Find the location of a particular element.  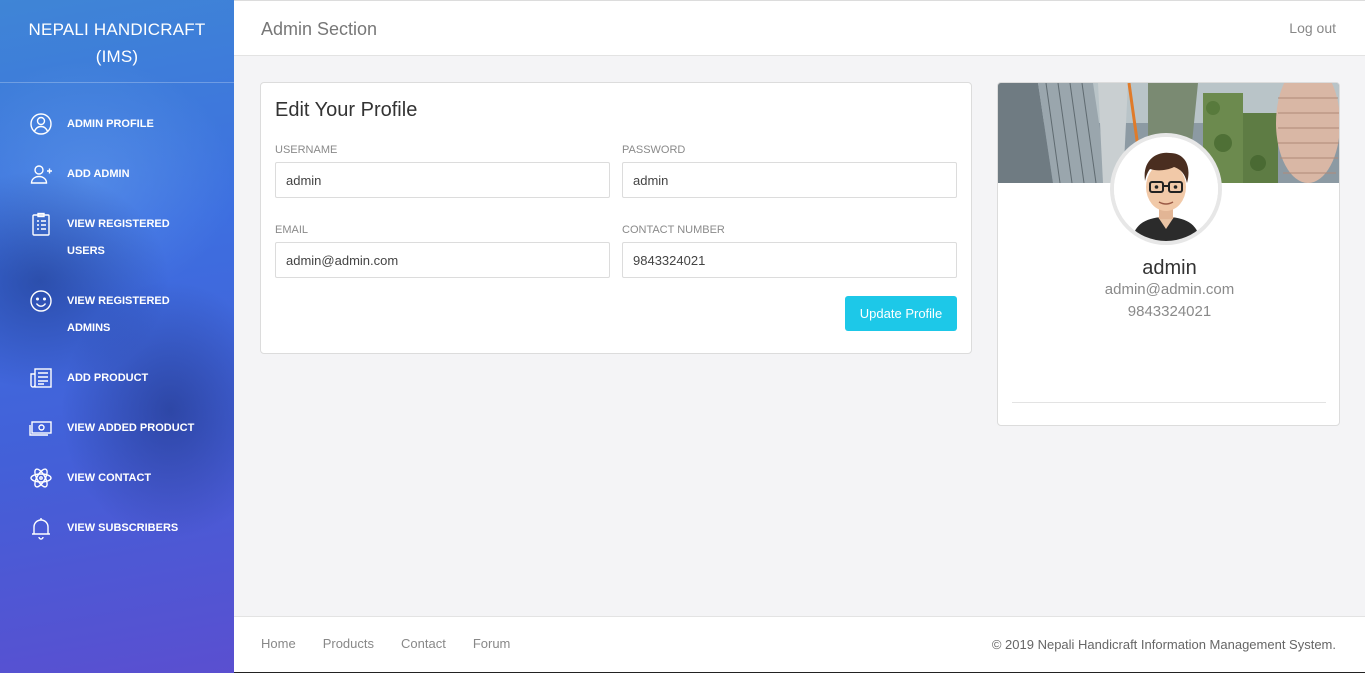

sidebar-item-label: ADD ADMIN is located at coordinates (98, 174).